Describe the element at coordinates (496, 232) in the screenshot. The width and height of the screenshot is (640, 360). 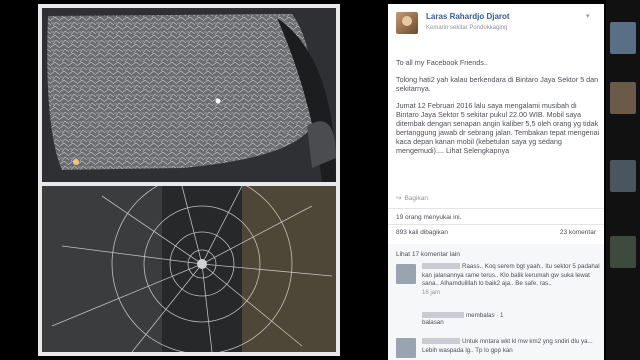
I see `stats-row: 893 kali dibagikan 23 komentar` at that location.